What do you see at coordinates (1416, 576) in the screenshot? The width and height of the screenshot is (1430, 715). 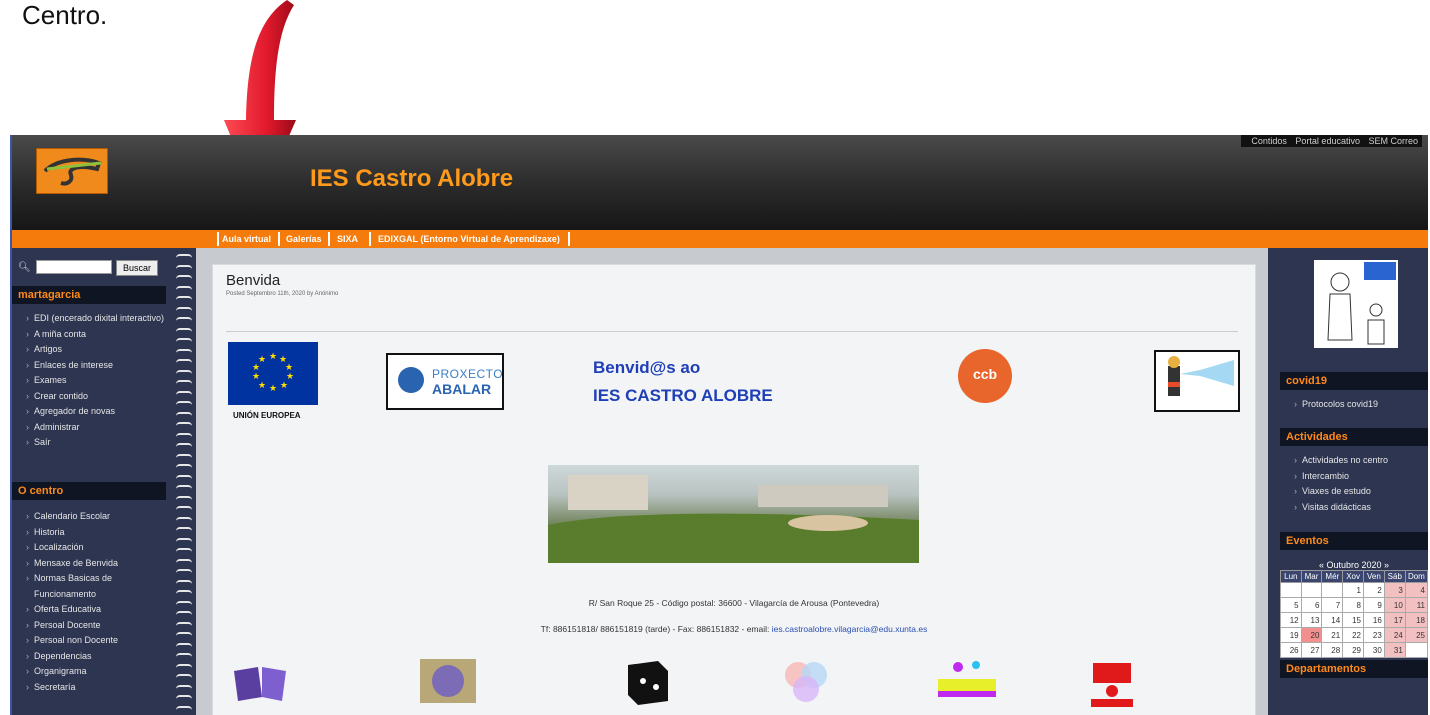 I see `calendar-weekday: Dom` at bounding box center [1416, 576].